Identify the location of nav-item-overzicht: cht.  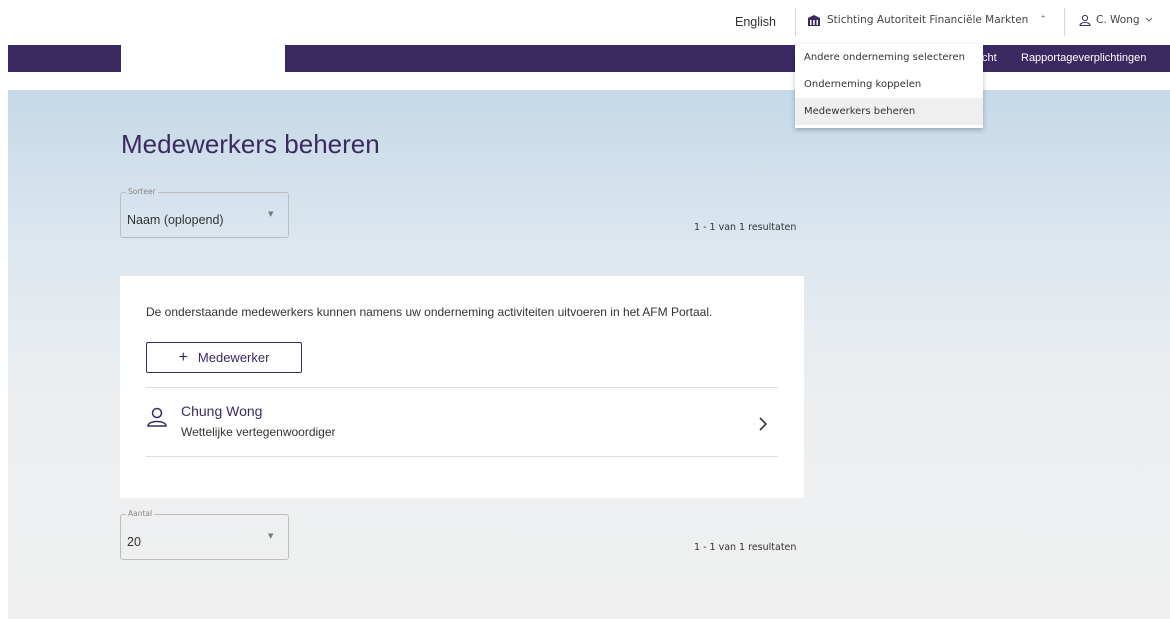
(989, 58).